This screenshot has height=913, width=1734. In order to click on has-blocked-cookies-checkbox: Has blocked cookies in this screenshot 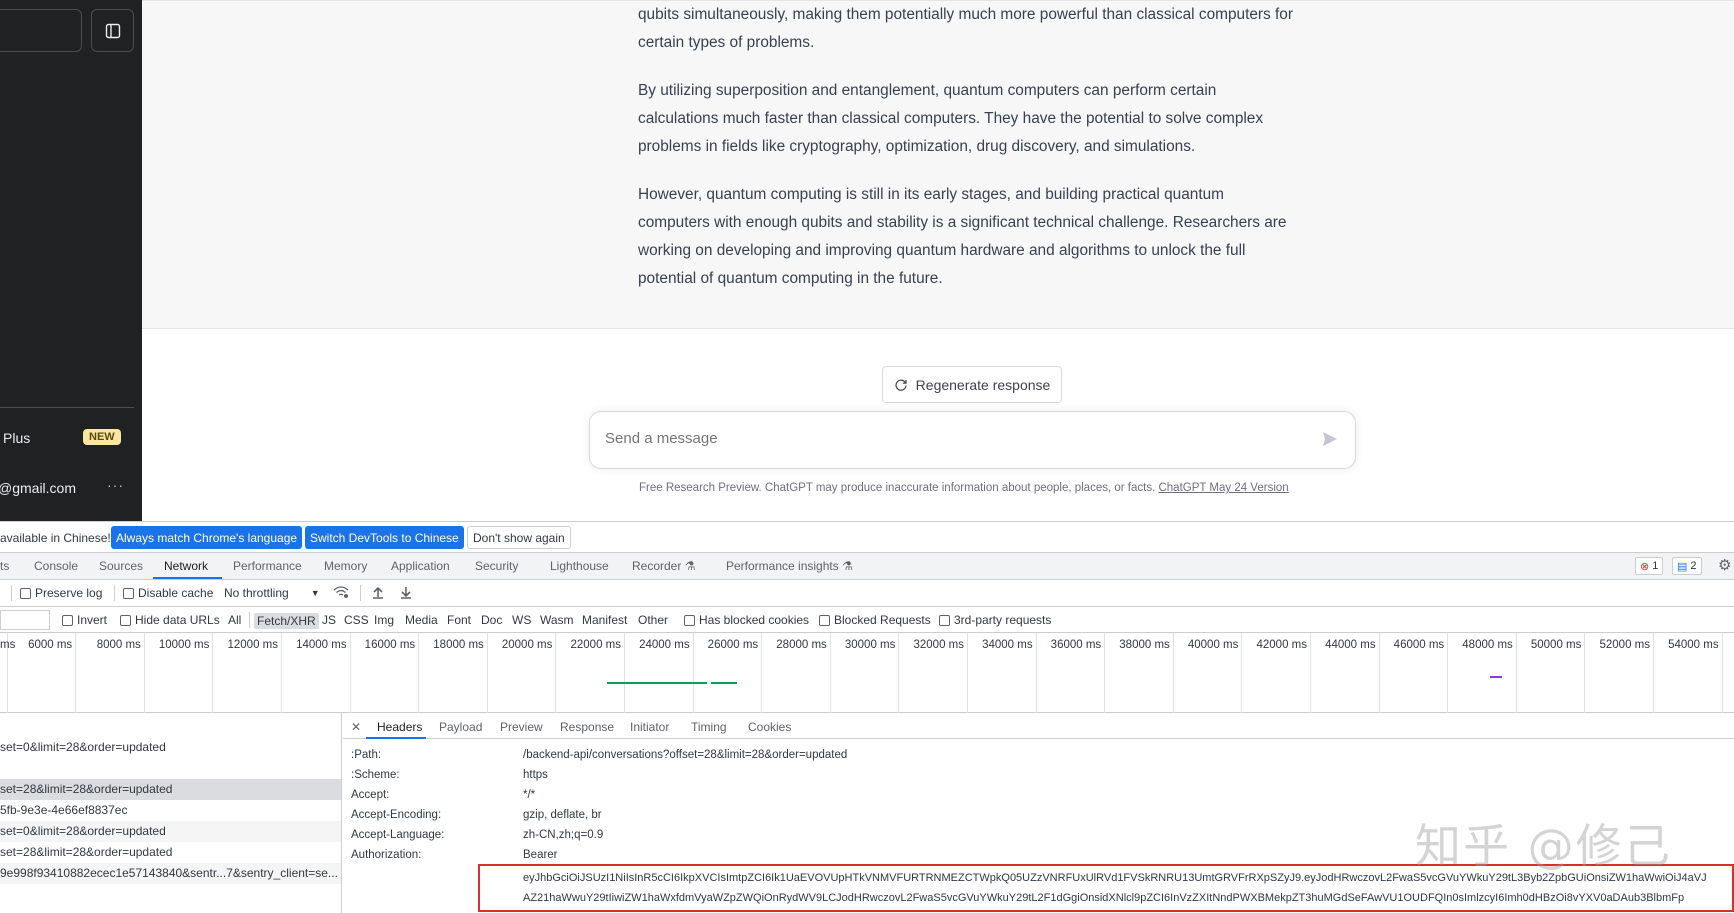, I will do `click(746, 620)`.